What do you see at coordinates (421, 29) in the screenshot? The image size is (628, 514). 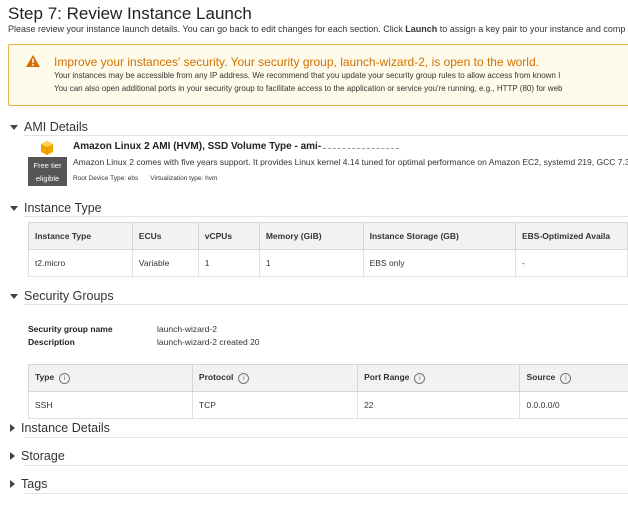 I see `subtitle-launch-emphasis: Launch` at bounding box center [421, 29].